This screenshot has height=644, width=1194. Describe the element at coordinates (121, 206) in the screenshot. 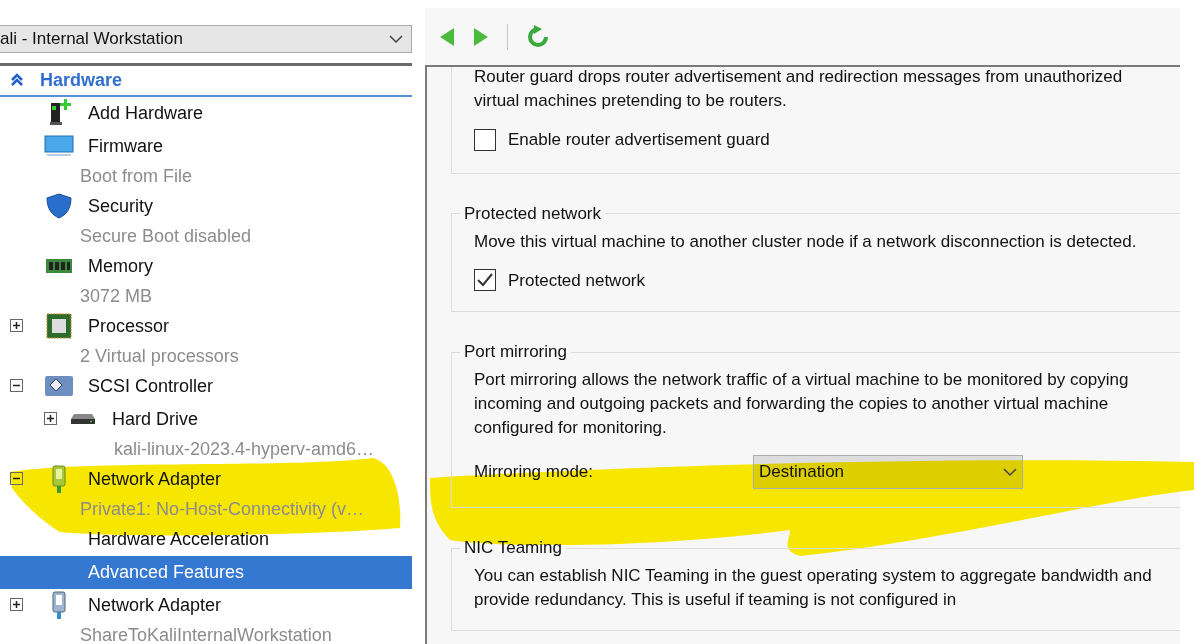

I see `tree-item-label: Security` at that location.